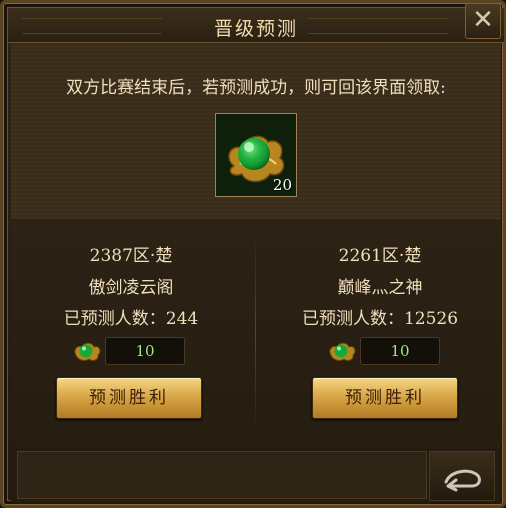 This screenshot has height=508, width=506. I want to click on team-server: 2387区·楚, so click(131, 256).